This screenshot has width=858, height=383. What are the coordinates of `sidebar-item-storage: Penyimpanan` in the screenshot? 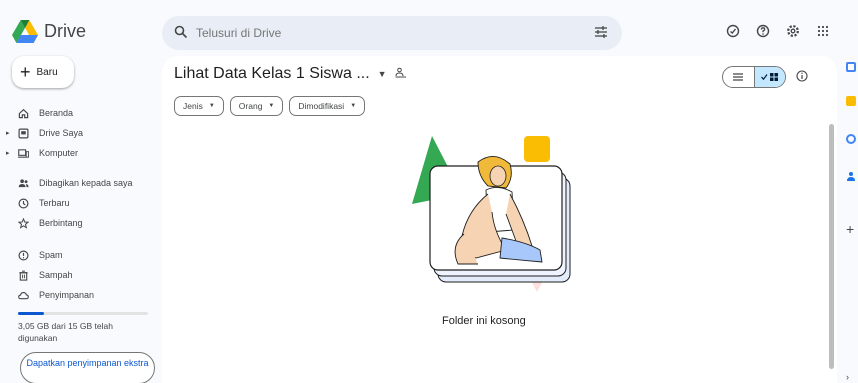 It's located at (83, 295).